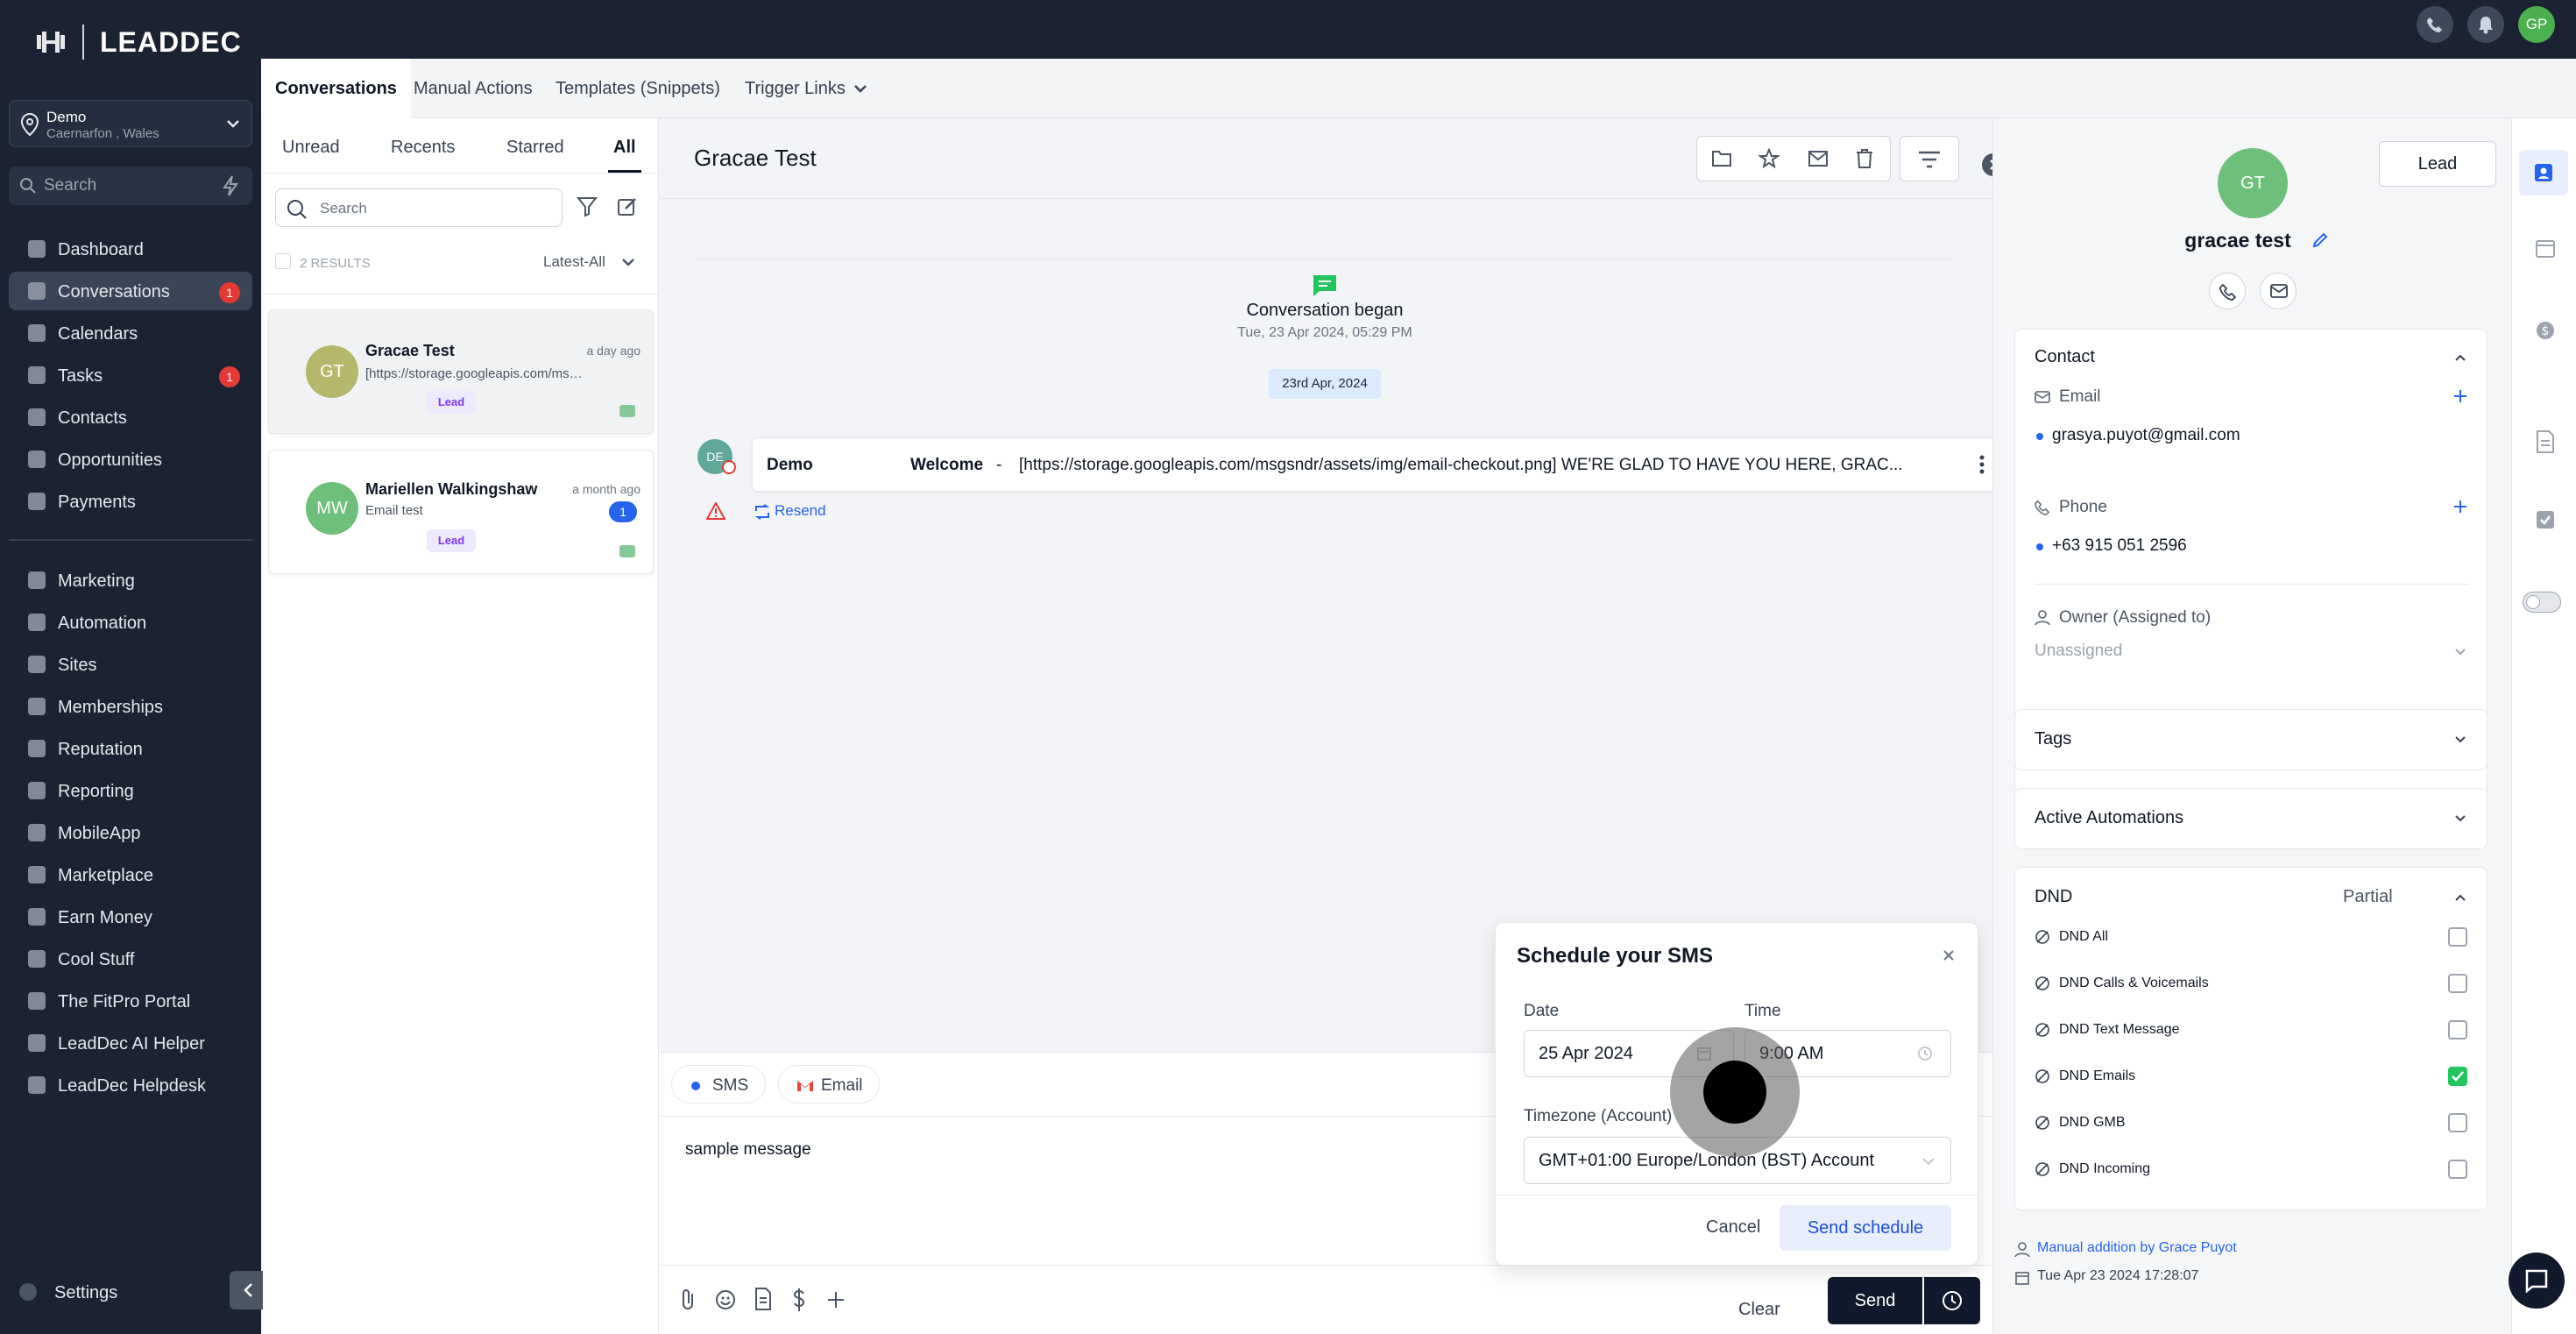 This screenshot has height=1334, width=2576. What do you see at coordinates (2137, 1248) in the screenshot?
I see `manual-addition-link: Manual addition by Grace Puyot` at bounding box center [2137, 1248].